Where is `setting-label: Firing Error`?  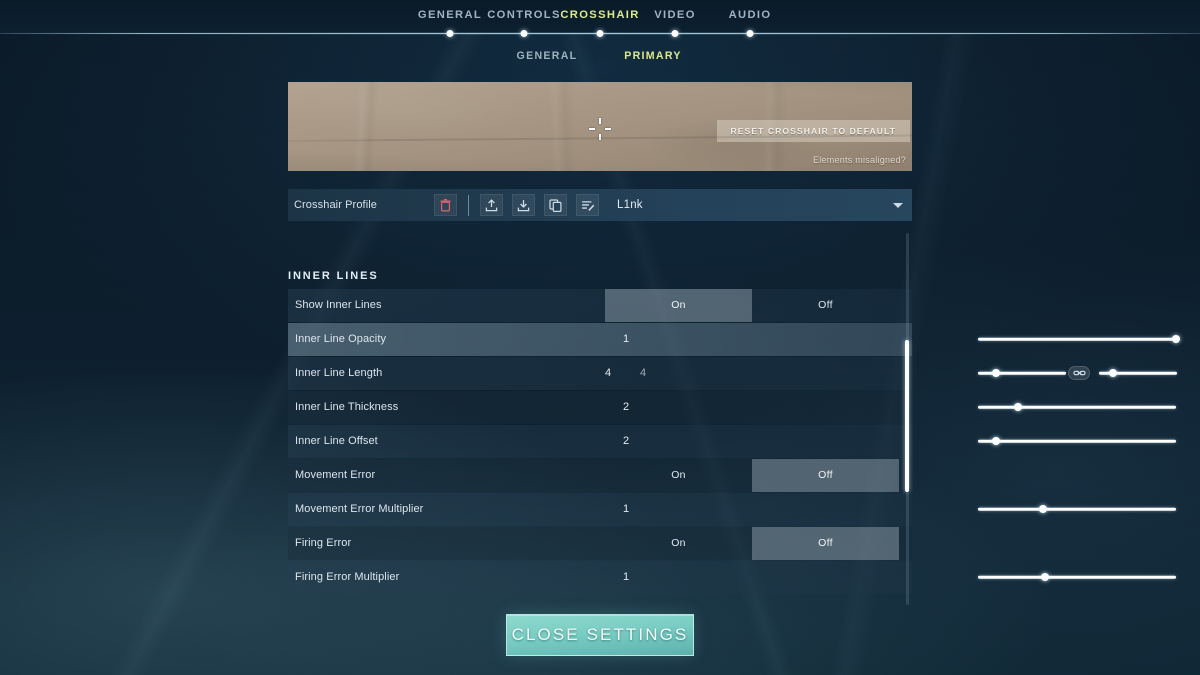
setting-label: Firing Error is located at coordinates (323, 543).